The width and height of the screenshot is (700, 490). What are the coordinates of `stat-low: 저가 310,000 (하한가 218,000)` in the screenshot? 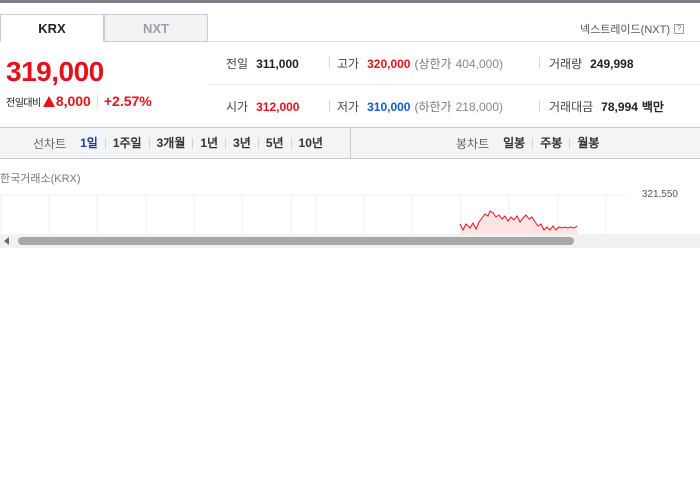 It's located at (420, 106).